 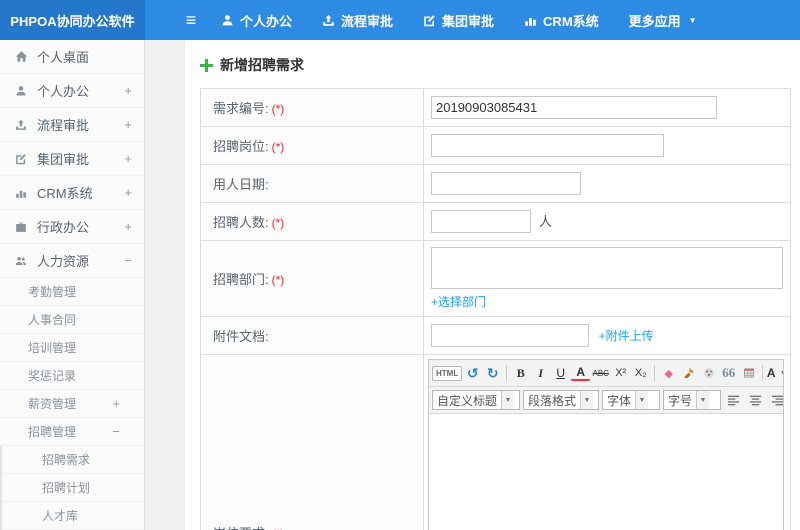 I want to click on sidebar-item-group-approval: 集团审批 +, so click(x=72, y=159).